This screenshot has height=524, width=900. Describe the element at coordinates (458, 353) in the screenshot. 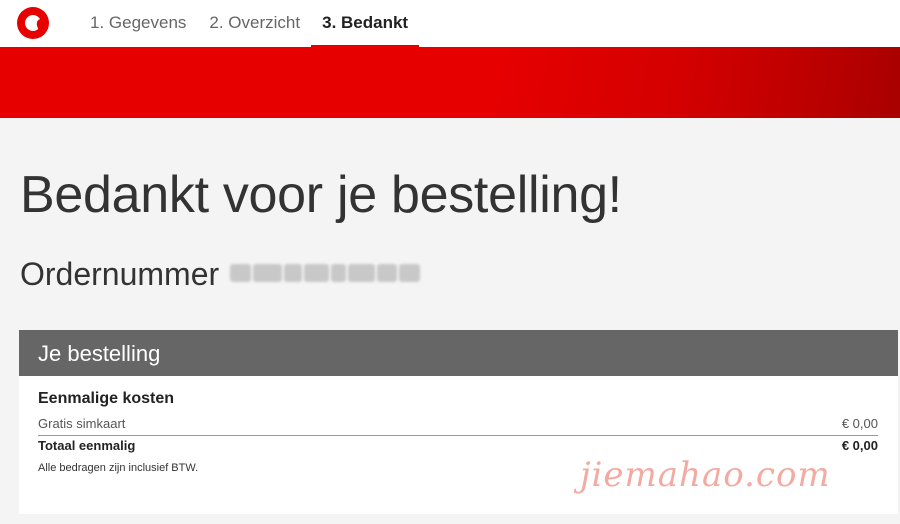

I see `order-card-header: Je bestelling` at that location.